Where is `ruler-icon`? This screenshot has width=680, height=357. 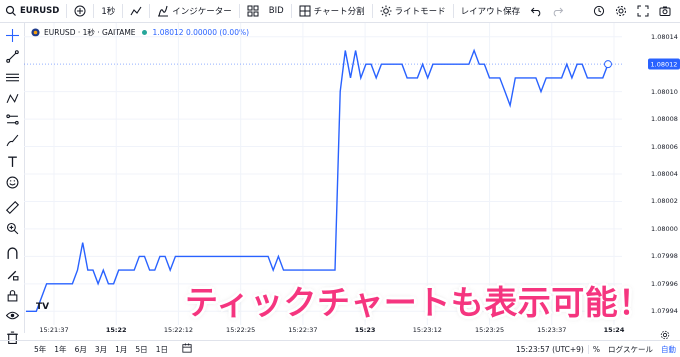 ruler-icon is located at coordinates (12, 207).